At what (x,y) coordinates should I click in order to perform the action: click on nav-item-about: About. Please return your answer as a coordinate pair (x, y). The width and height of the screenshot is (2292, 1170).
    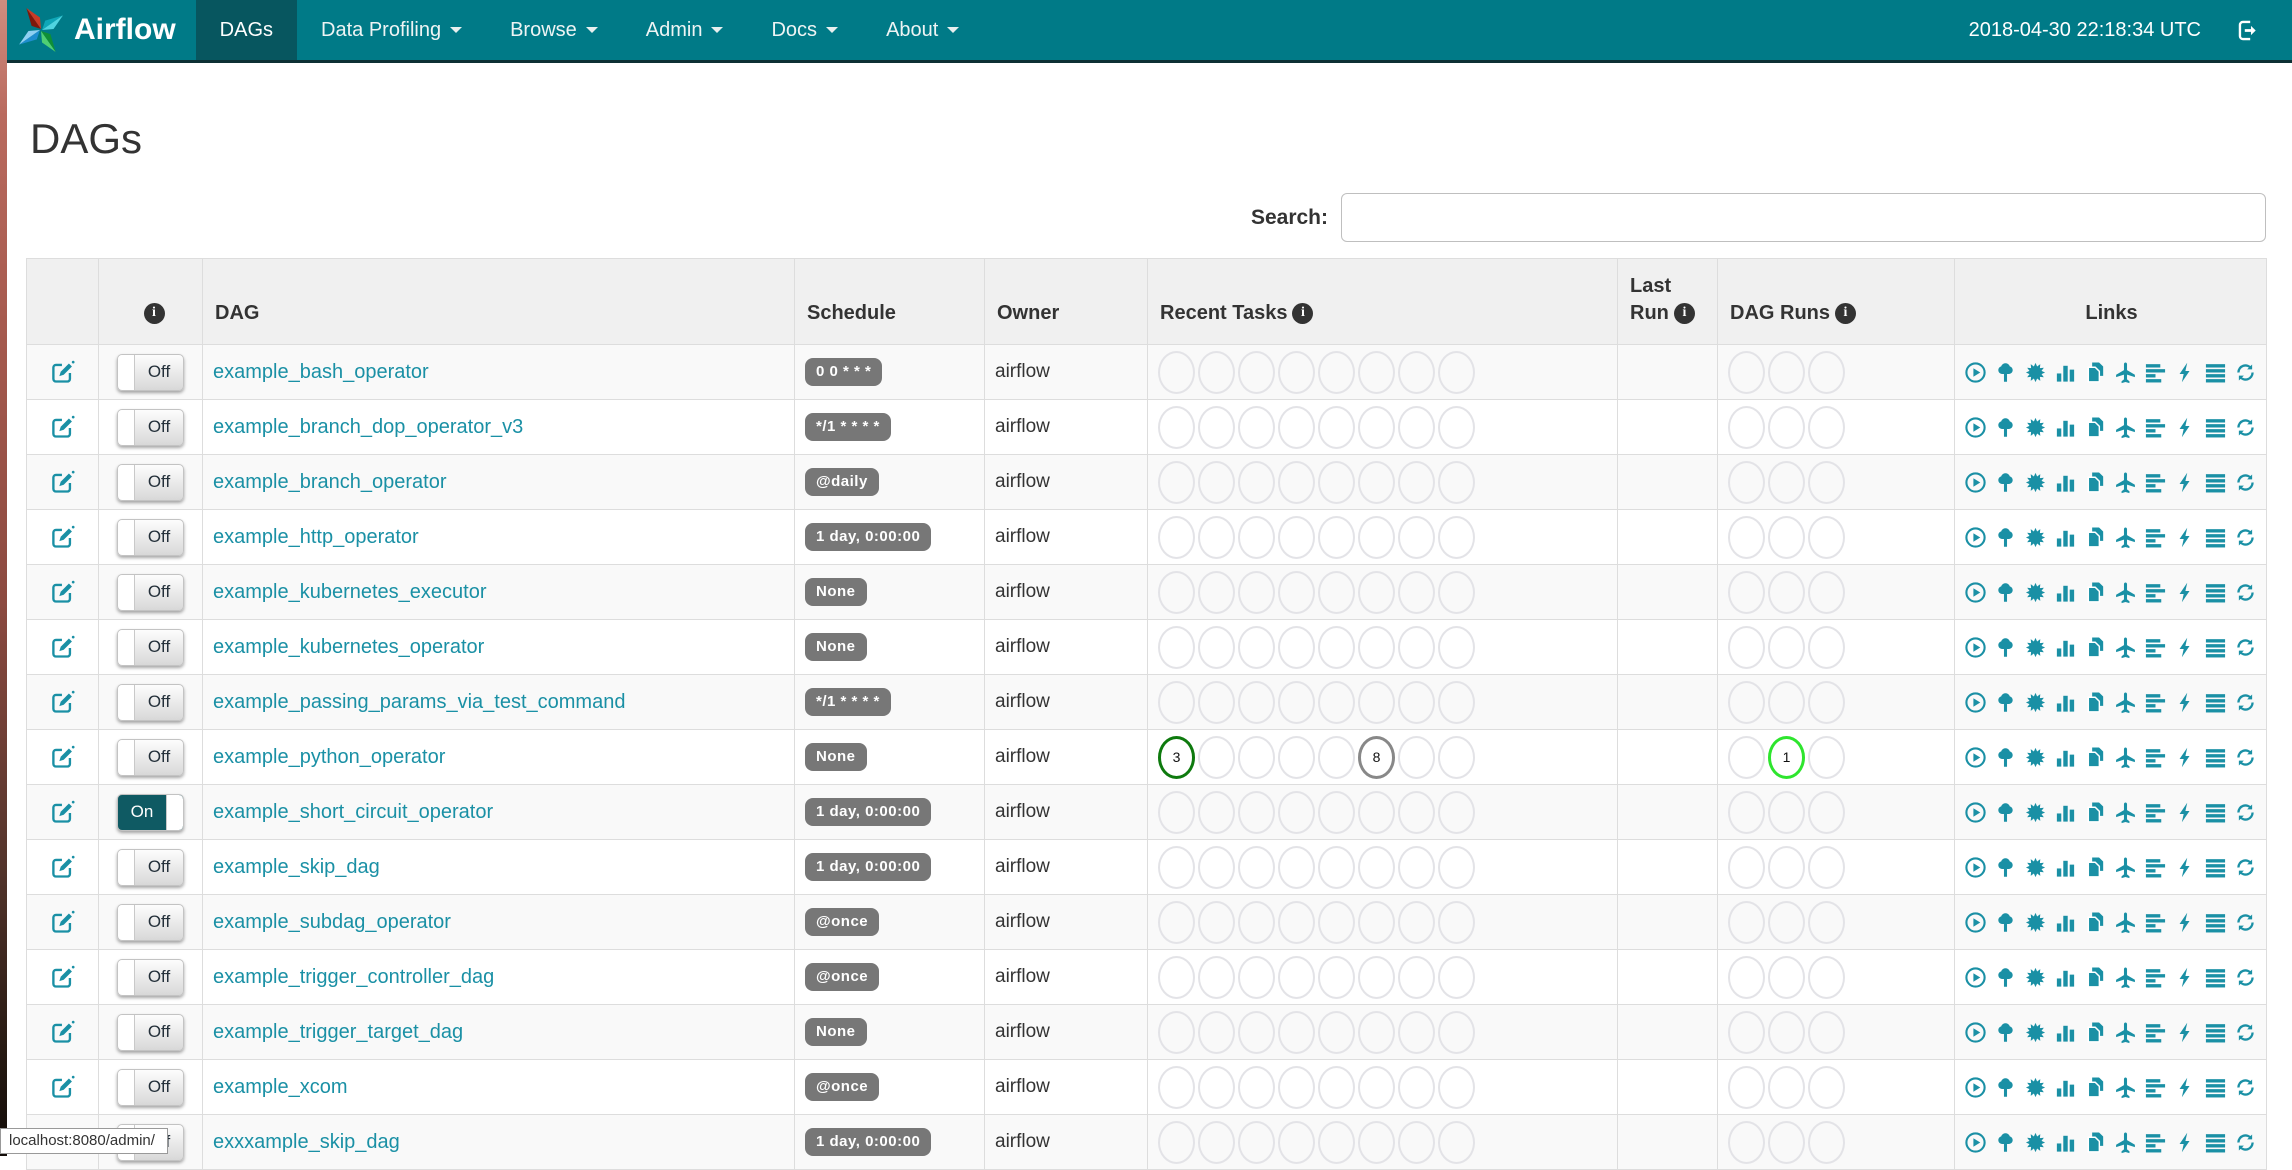
    Looking at the image, I should click on (922, 30).